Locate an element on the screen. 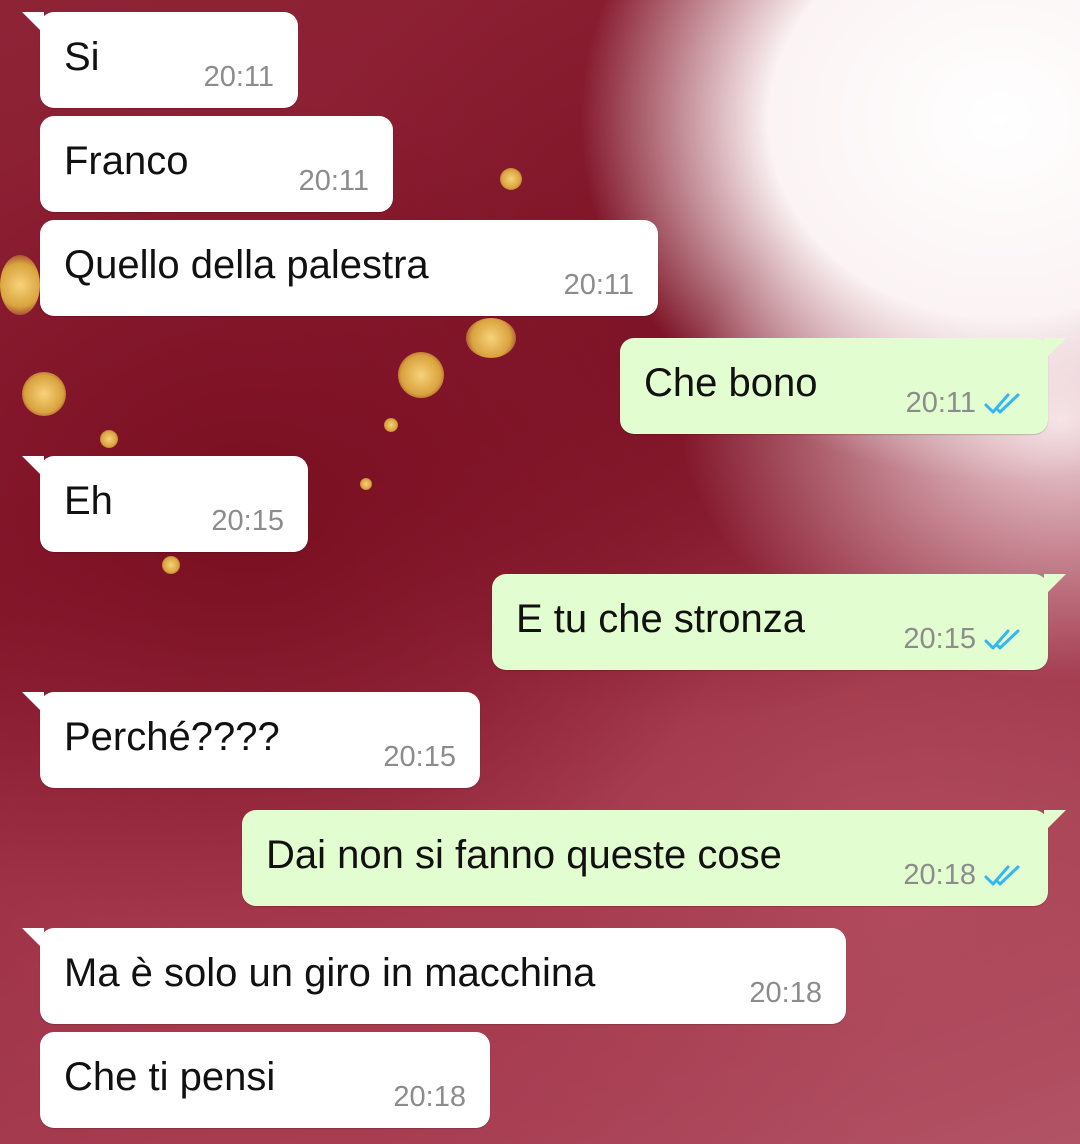  message-bubble-incoming: Si 20:11 is located at coordinates (160, 60).